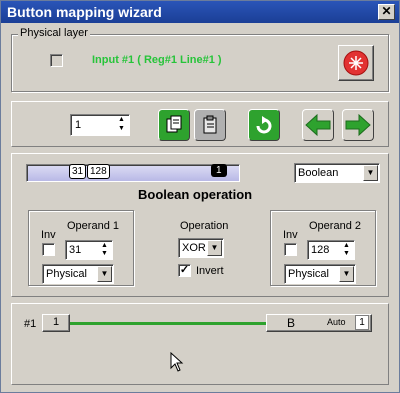 The width and height of the screenshot is (400, 393). Describe the element at coordinates (121, 125) in the screenshot. I see `index-spin-arrows: ▲ ▼` at that location.